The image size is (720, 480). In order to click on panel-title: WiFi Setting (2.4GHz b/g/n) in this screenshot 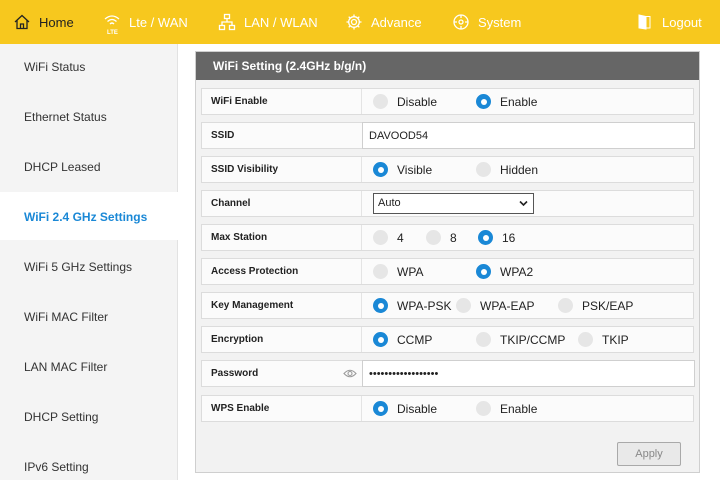, I will do `click(447, 66)`.